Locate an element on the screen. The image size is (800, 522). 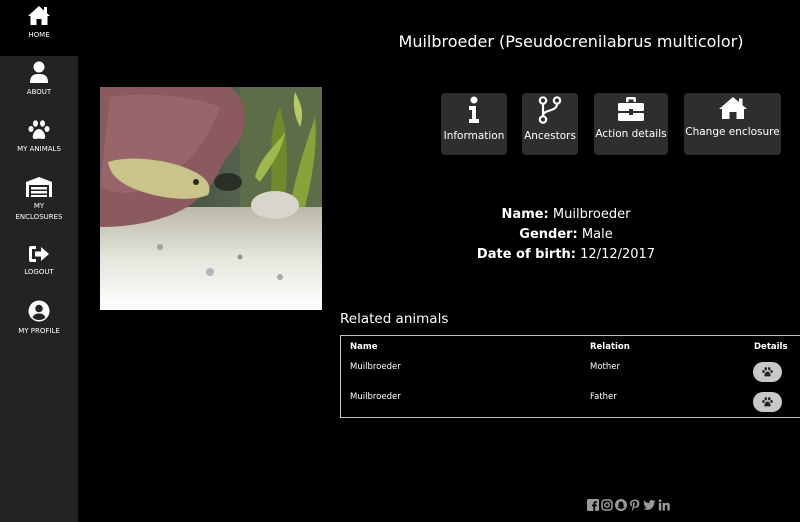
sidebar-item-my-animals: MY ANIMALS is located at coordinates (39, 137).